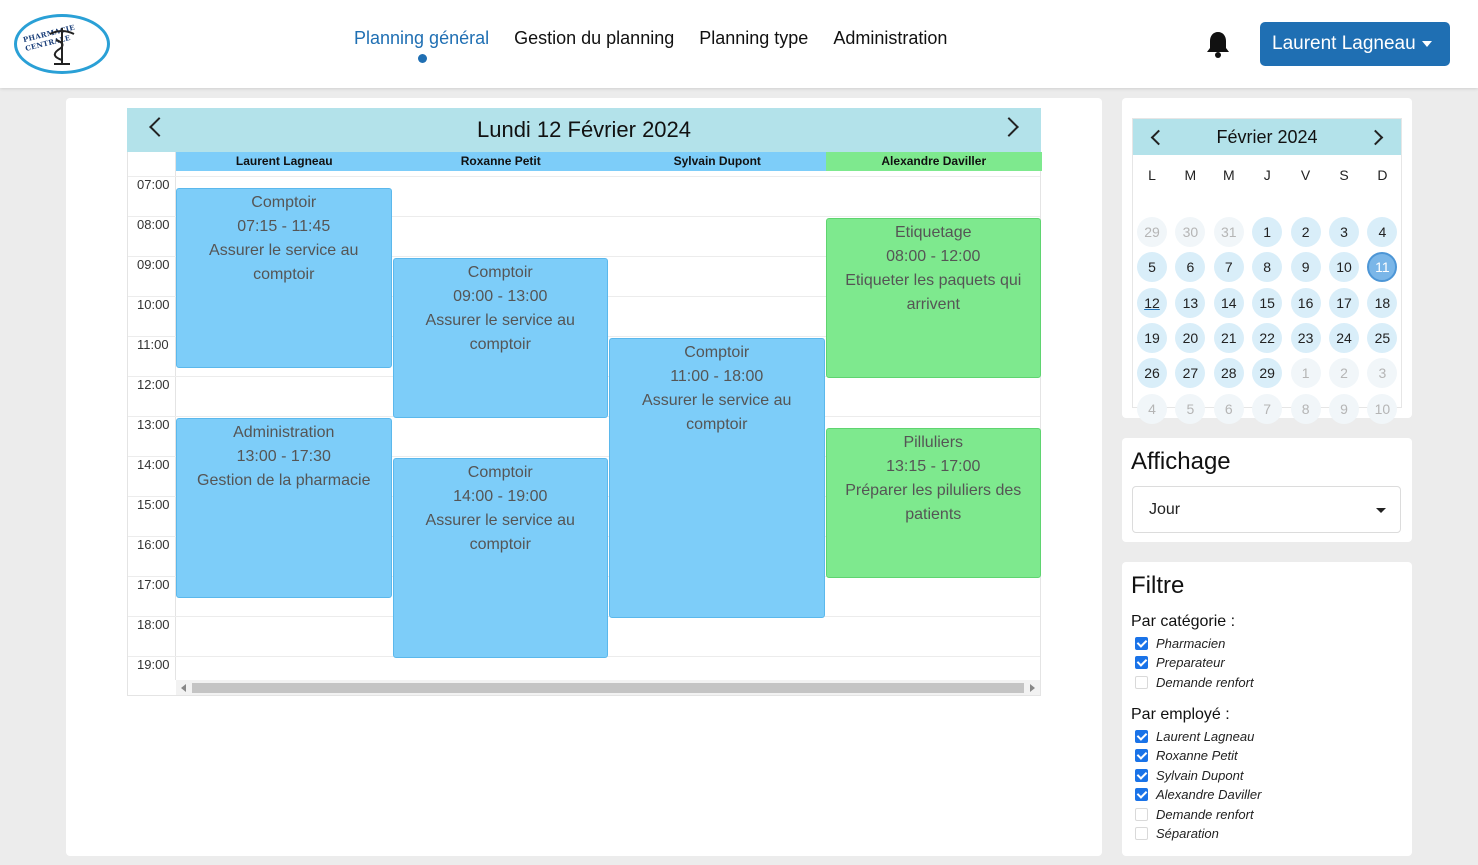 This screenshot has width=1478, height=865. I want to click on active-indicator, so click(422, 58).